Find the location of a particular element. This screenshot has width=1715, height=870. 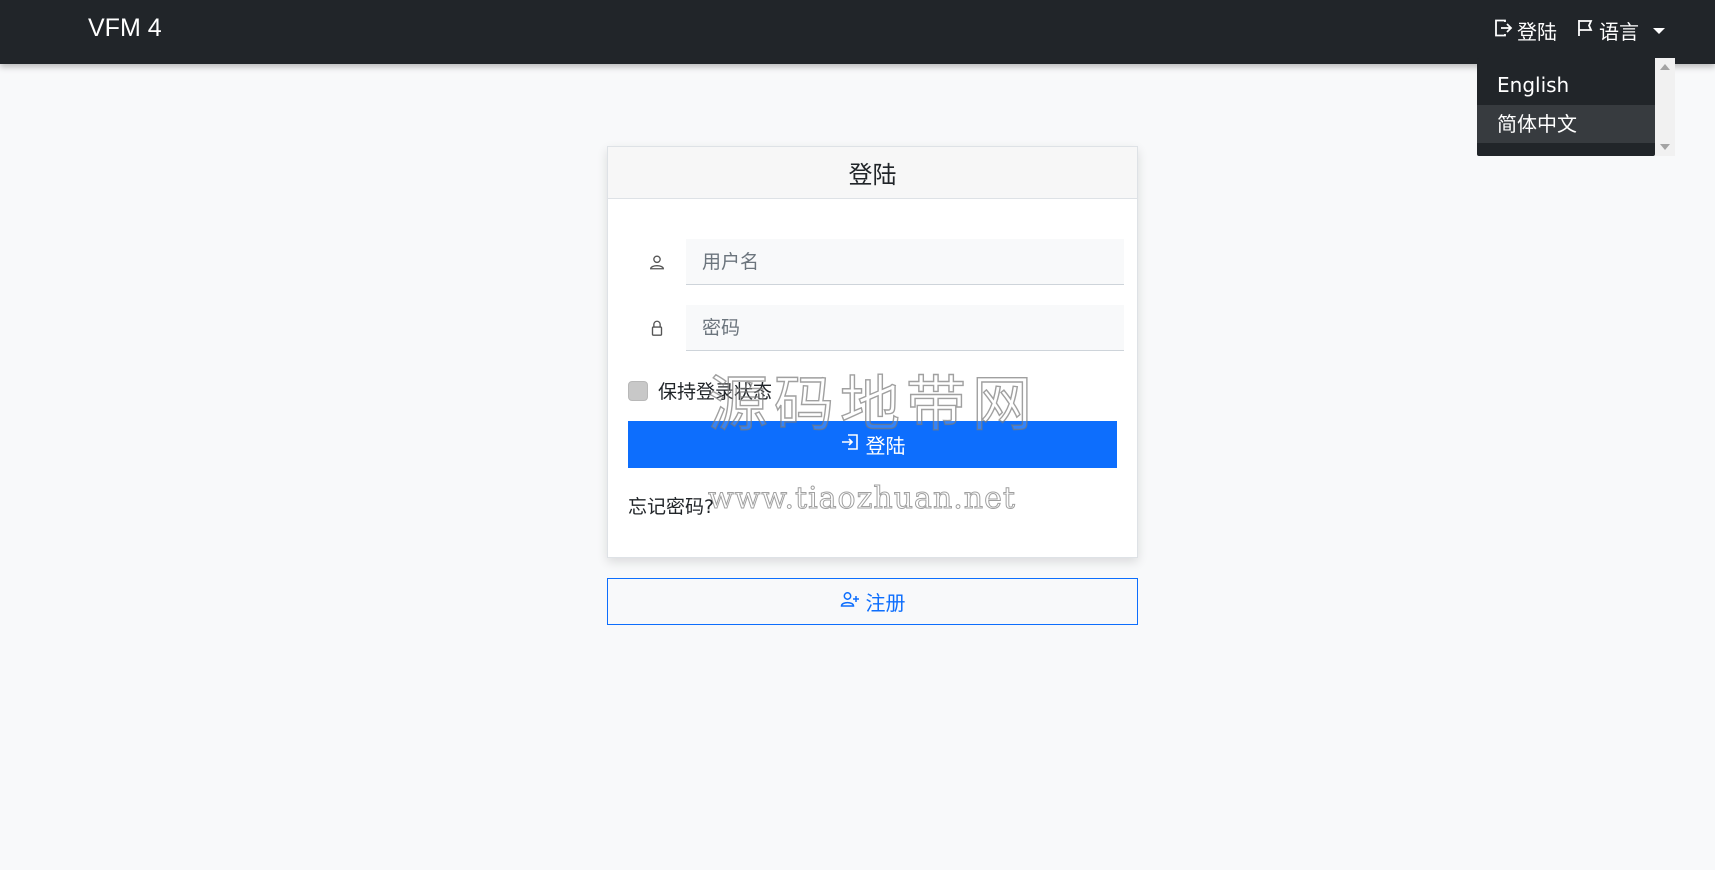

scroll-down-arrow-icon is located at coordinates (1665, 147).